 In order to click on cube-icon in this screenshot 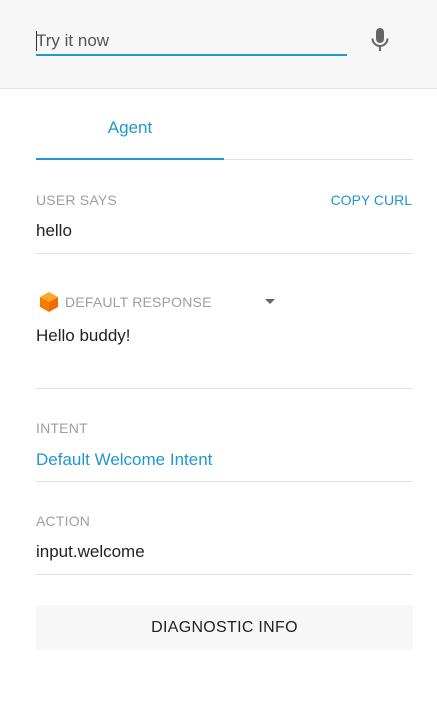, I will do `click(49, 302)`.